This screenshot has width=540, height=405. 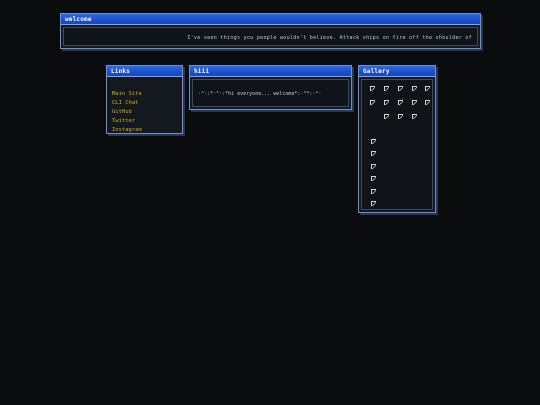 What do you see at coordinates (397, 71) in the screenshot?
I see `gallery-window-title: Gallery` at bounding box center [397, 71].